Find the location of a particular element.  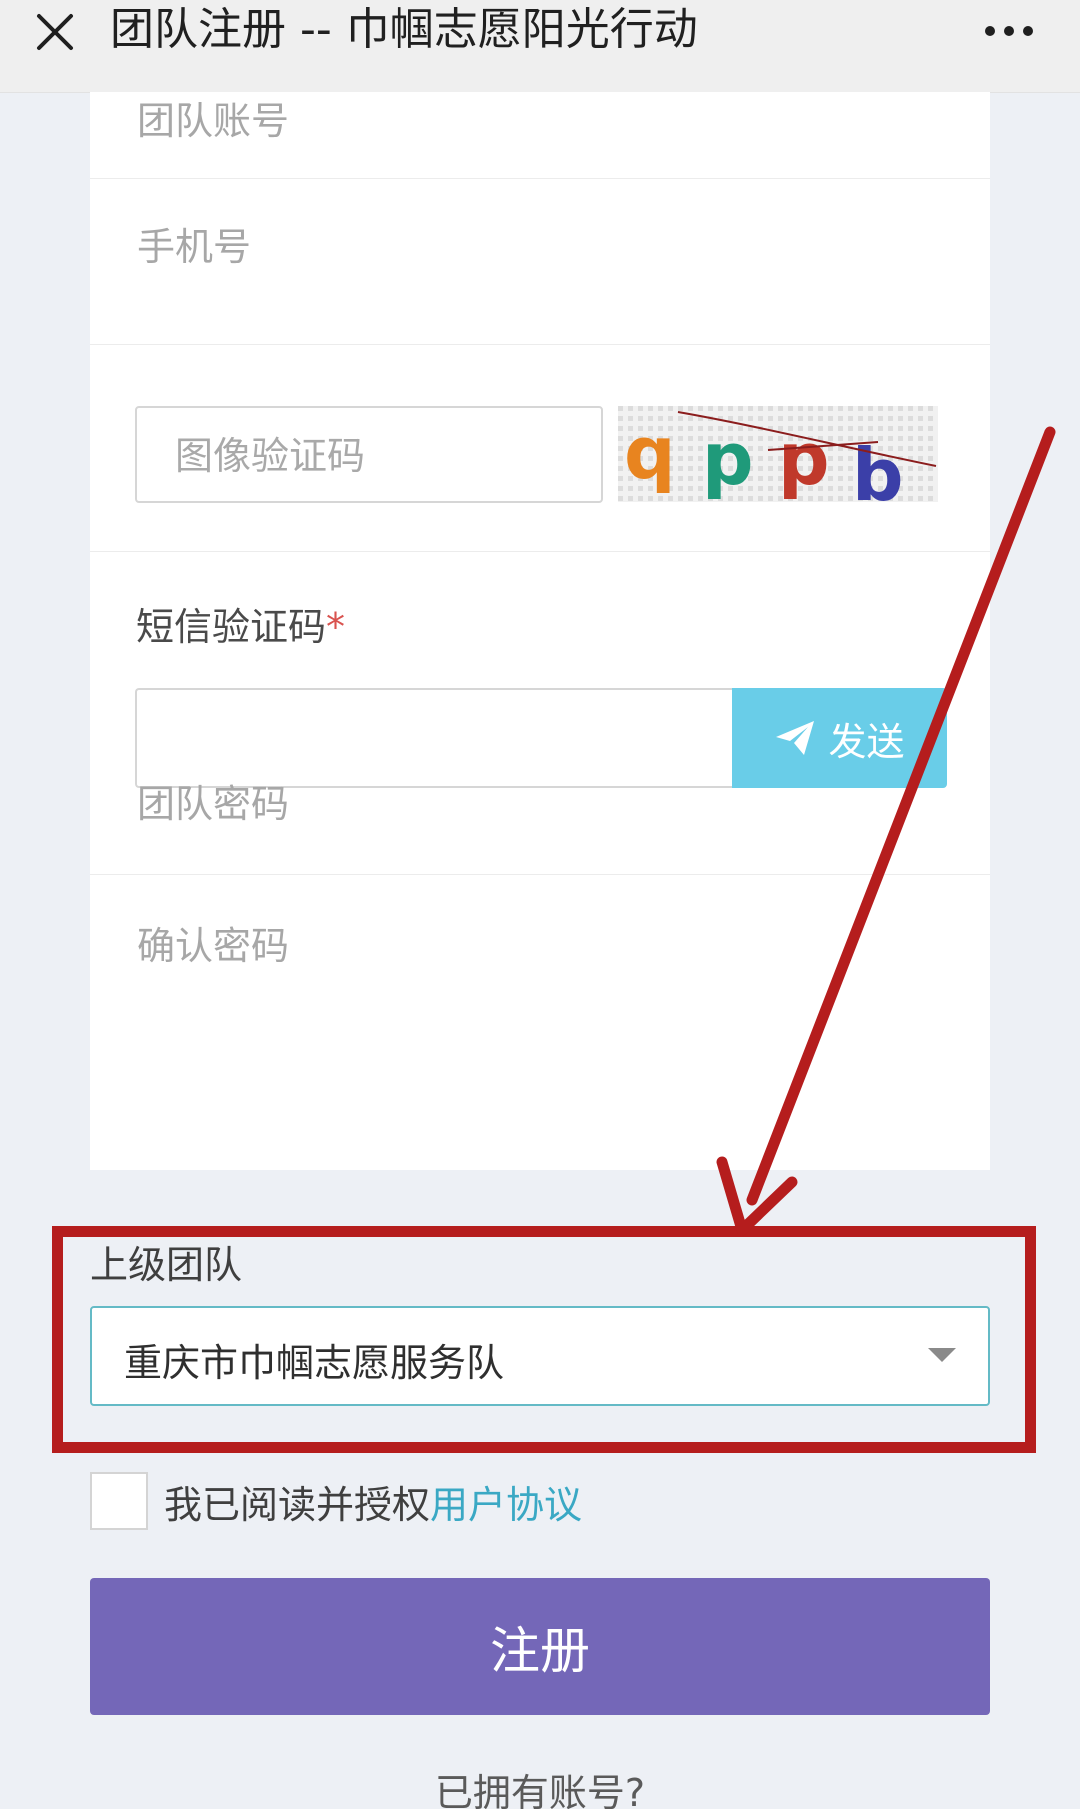

phone-row is located at coordinates (540, 261).